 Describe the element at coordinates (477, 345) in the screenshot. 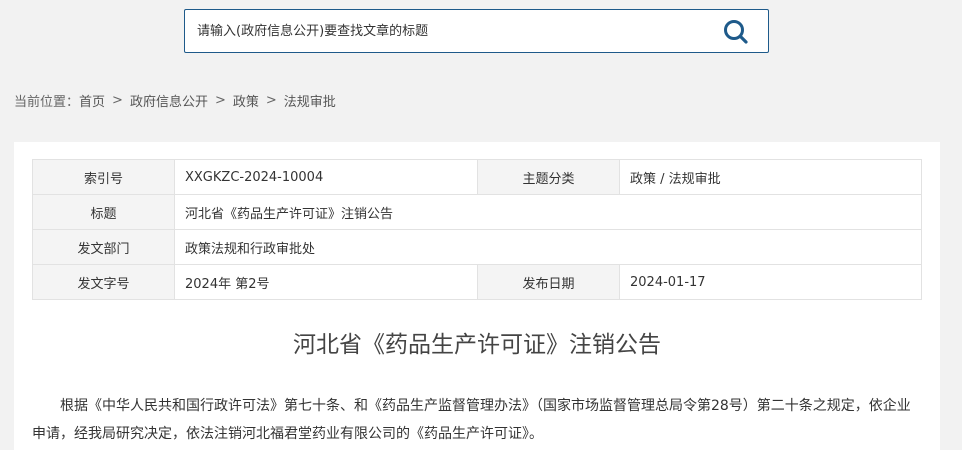

I see `article-title: 河北省《药品生产许可证》注销公告` at that location.